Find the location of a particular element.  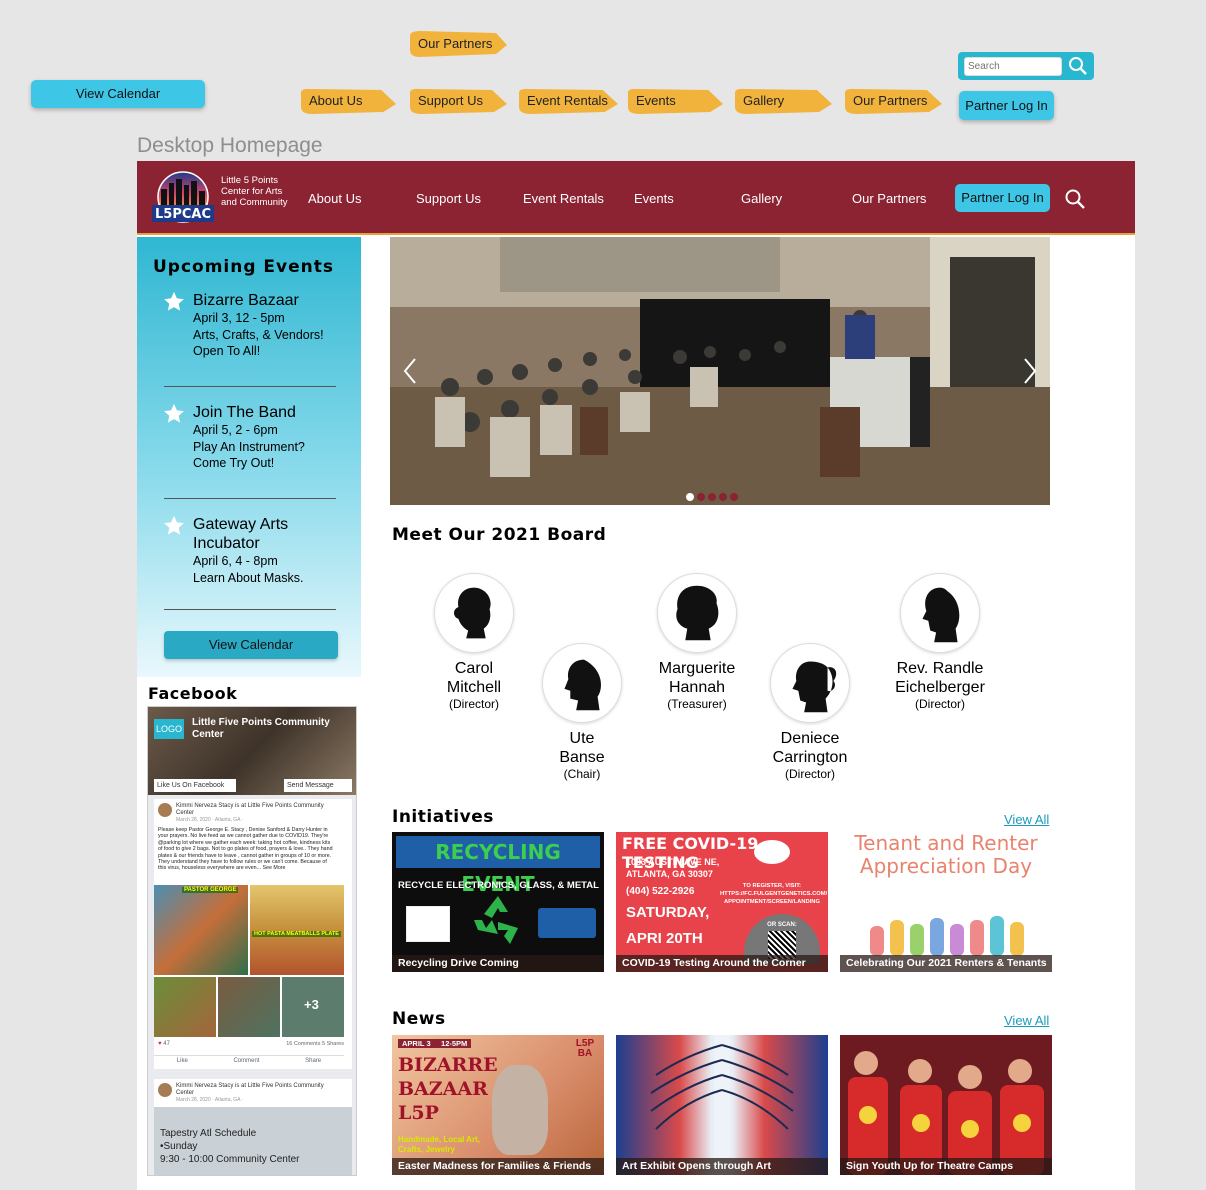

board-member: Deniece Carrington (Director) is located at coordinates (810, 712).